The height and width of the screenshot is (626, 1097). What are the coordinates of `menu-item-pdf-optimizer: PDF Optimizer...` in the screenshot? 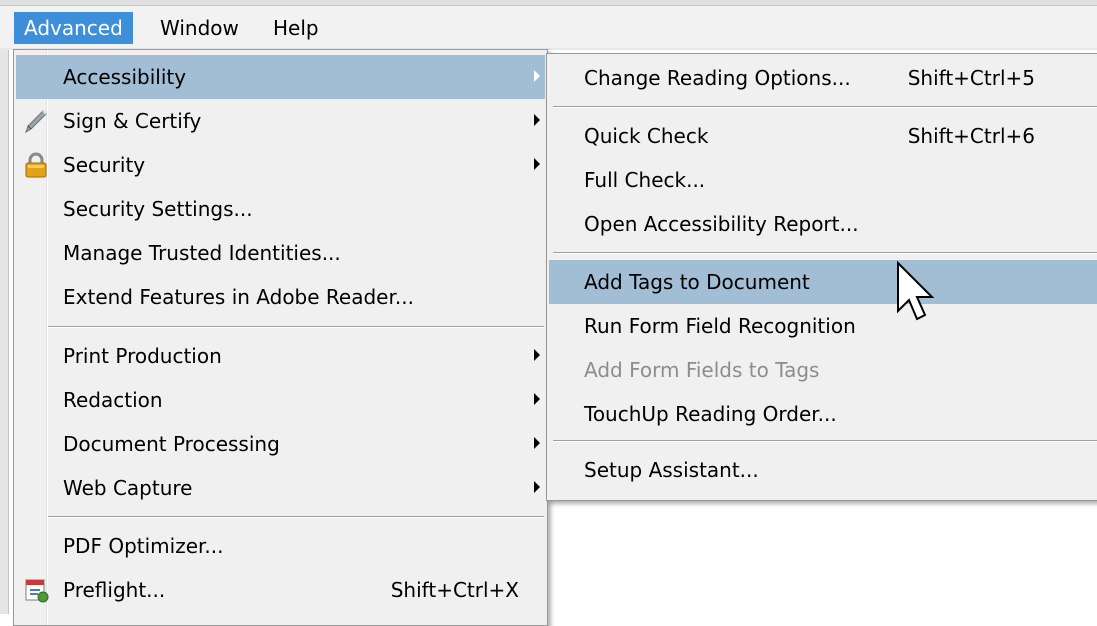 It's located at (280, 546).